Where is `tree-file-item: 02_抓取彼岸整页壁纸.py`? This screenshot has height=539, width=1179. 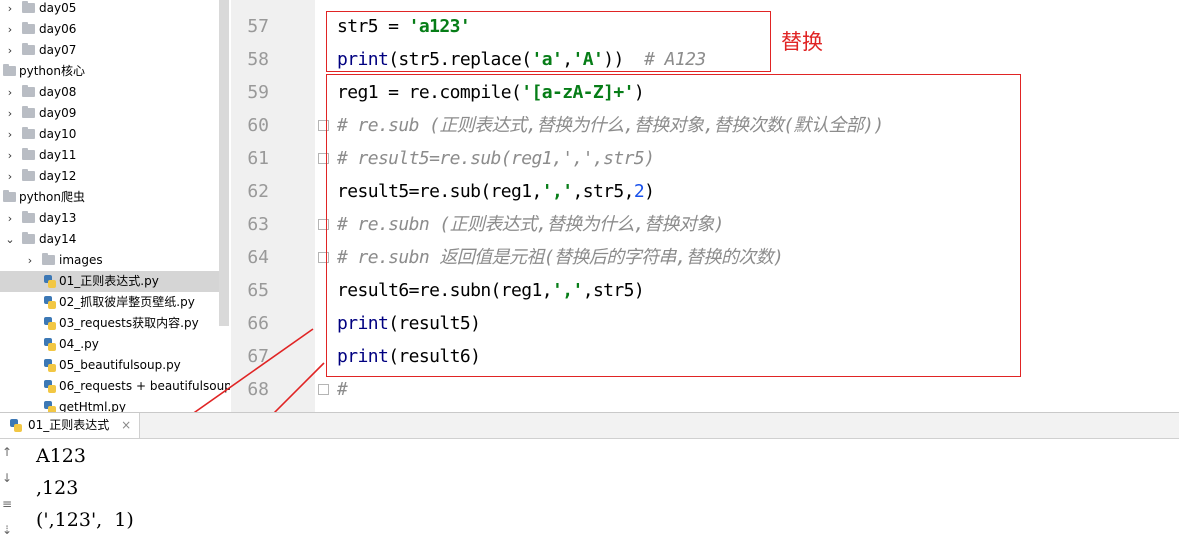
tree-file-item: 02_抓取彼岸整页壁纸.py is located at coordinates (109, 302).